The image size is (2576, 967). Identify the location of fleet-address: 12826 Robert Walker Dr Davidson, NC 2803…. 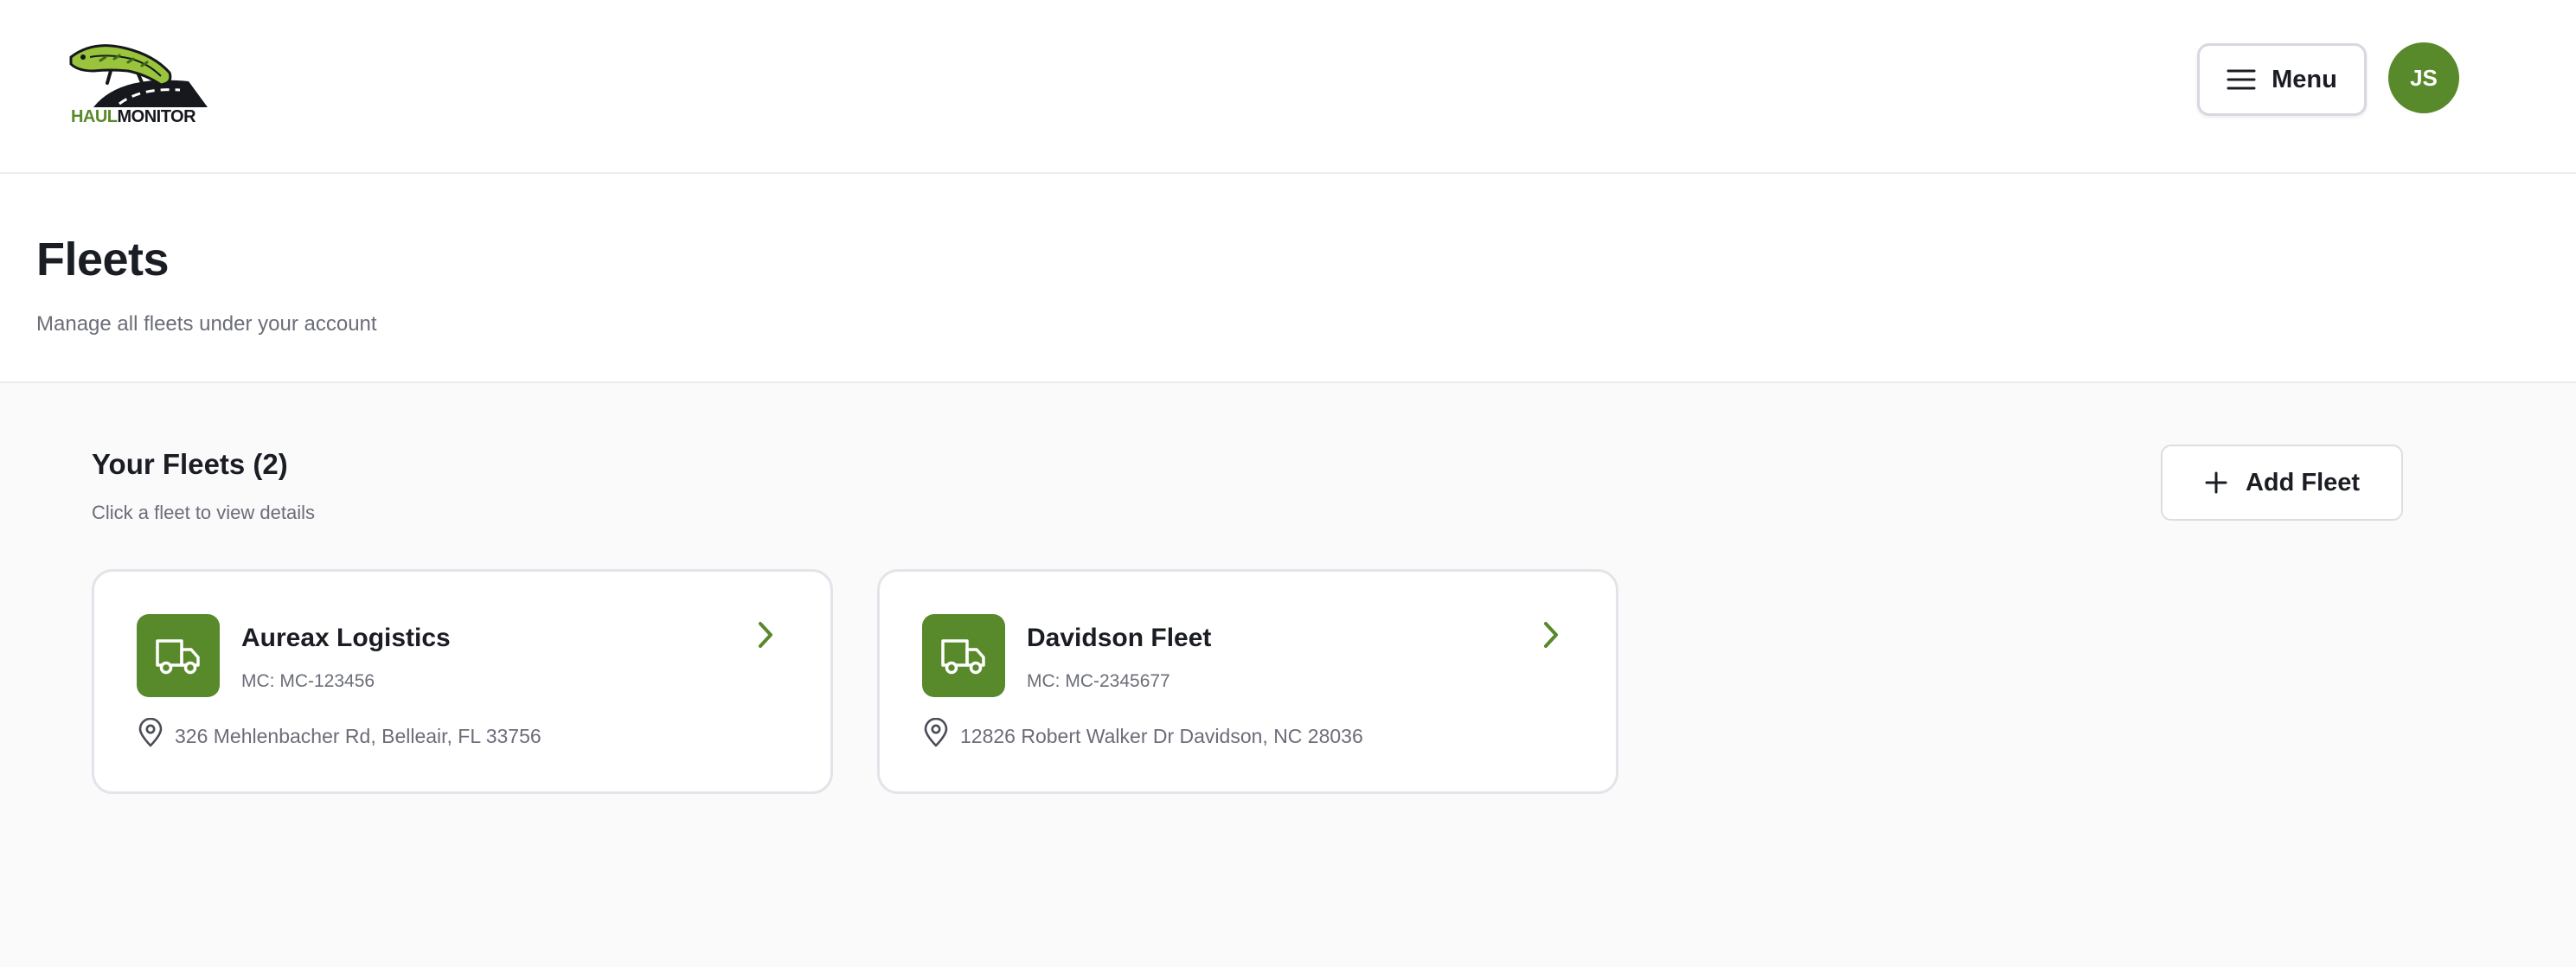
(1161, 736).